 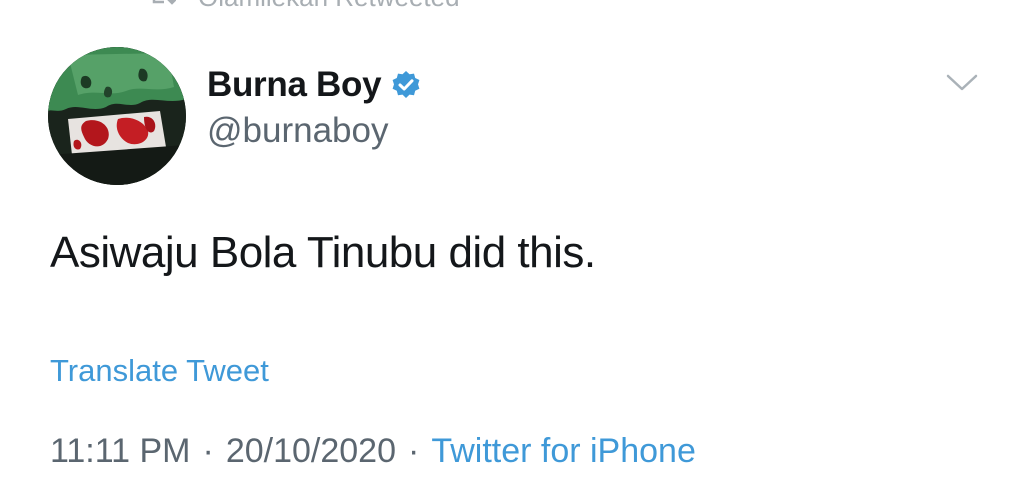 What do you see at coordinates (164, 2) in the screenshot?
I see `retweet-icon` at bounding box center [164, 2].